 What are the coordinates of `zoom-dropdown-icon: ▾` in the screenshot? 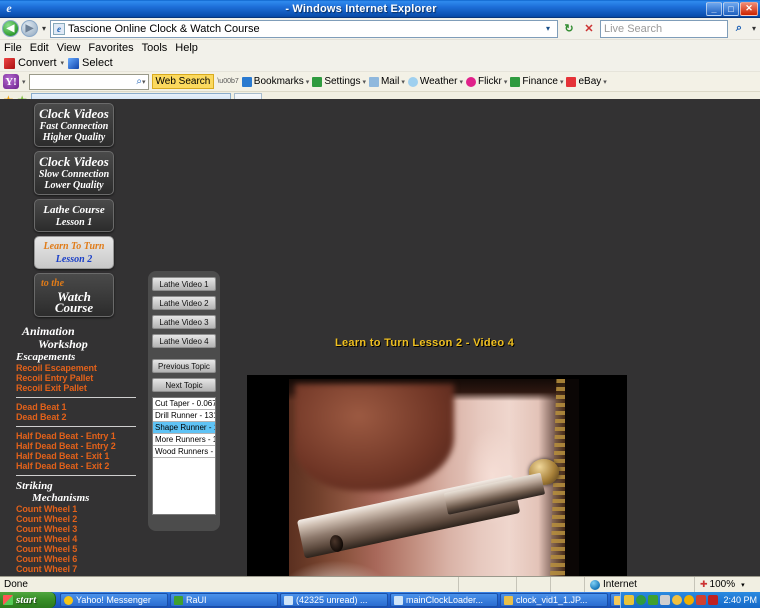 It's located at (743, 585).